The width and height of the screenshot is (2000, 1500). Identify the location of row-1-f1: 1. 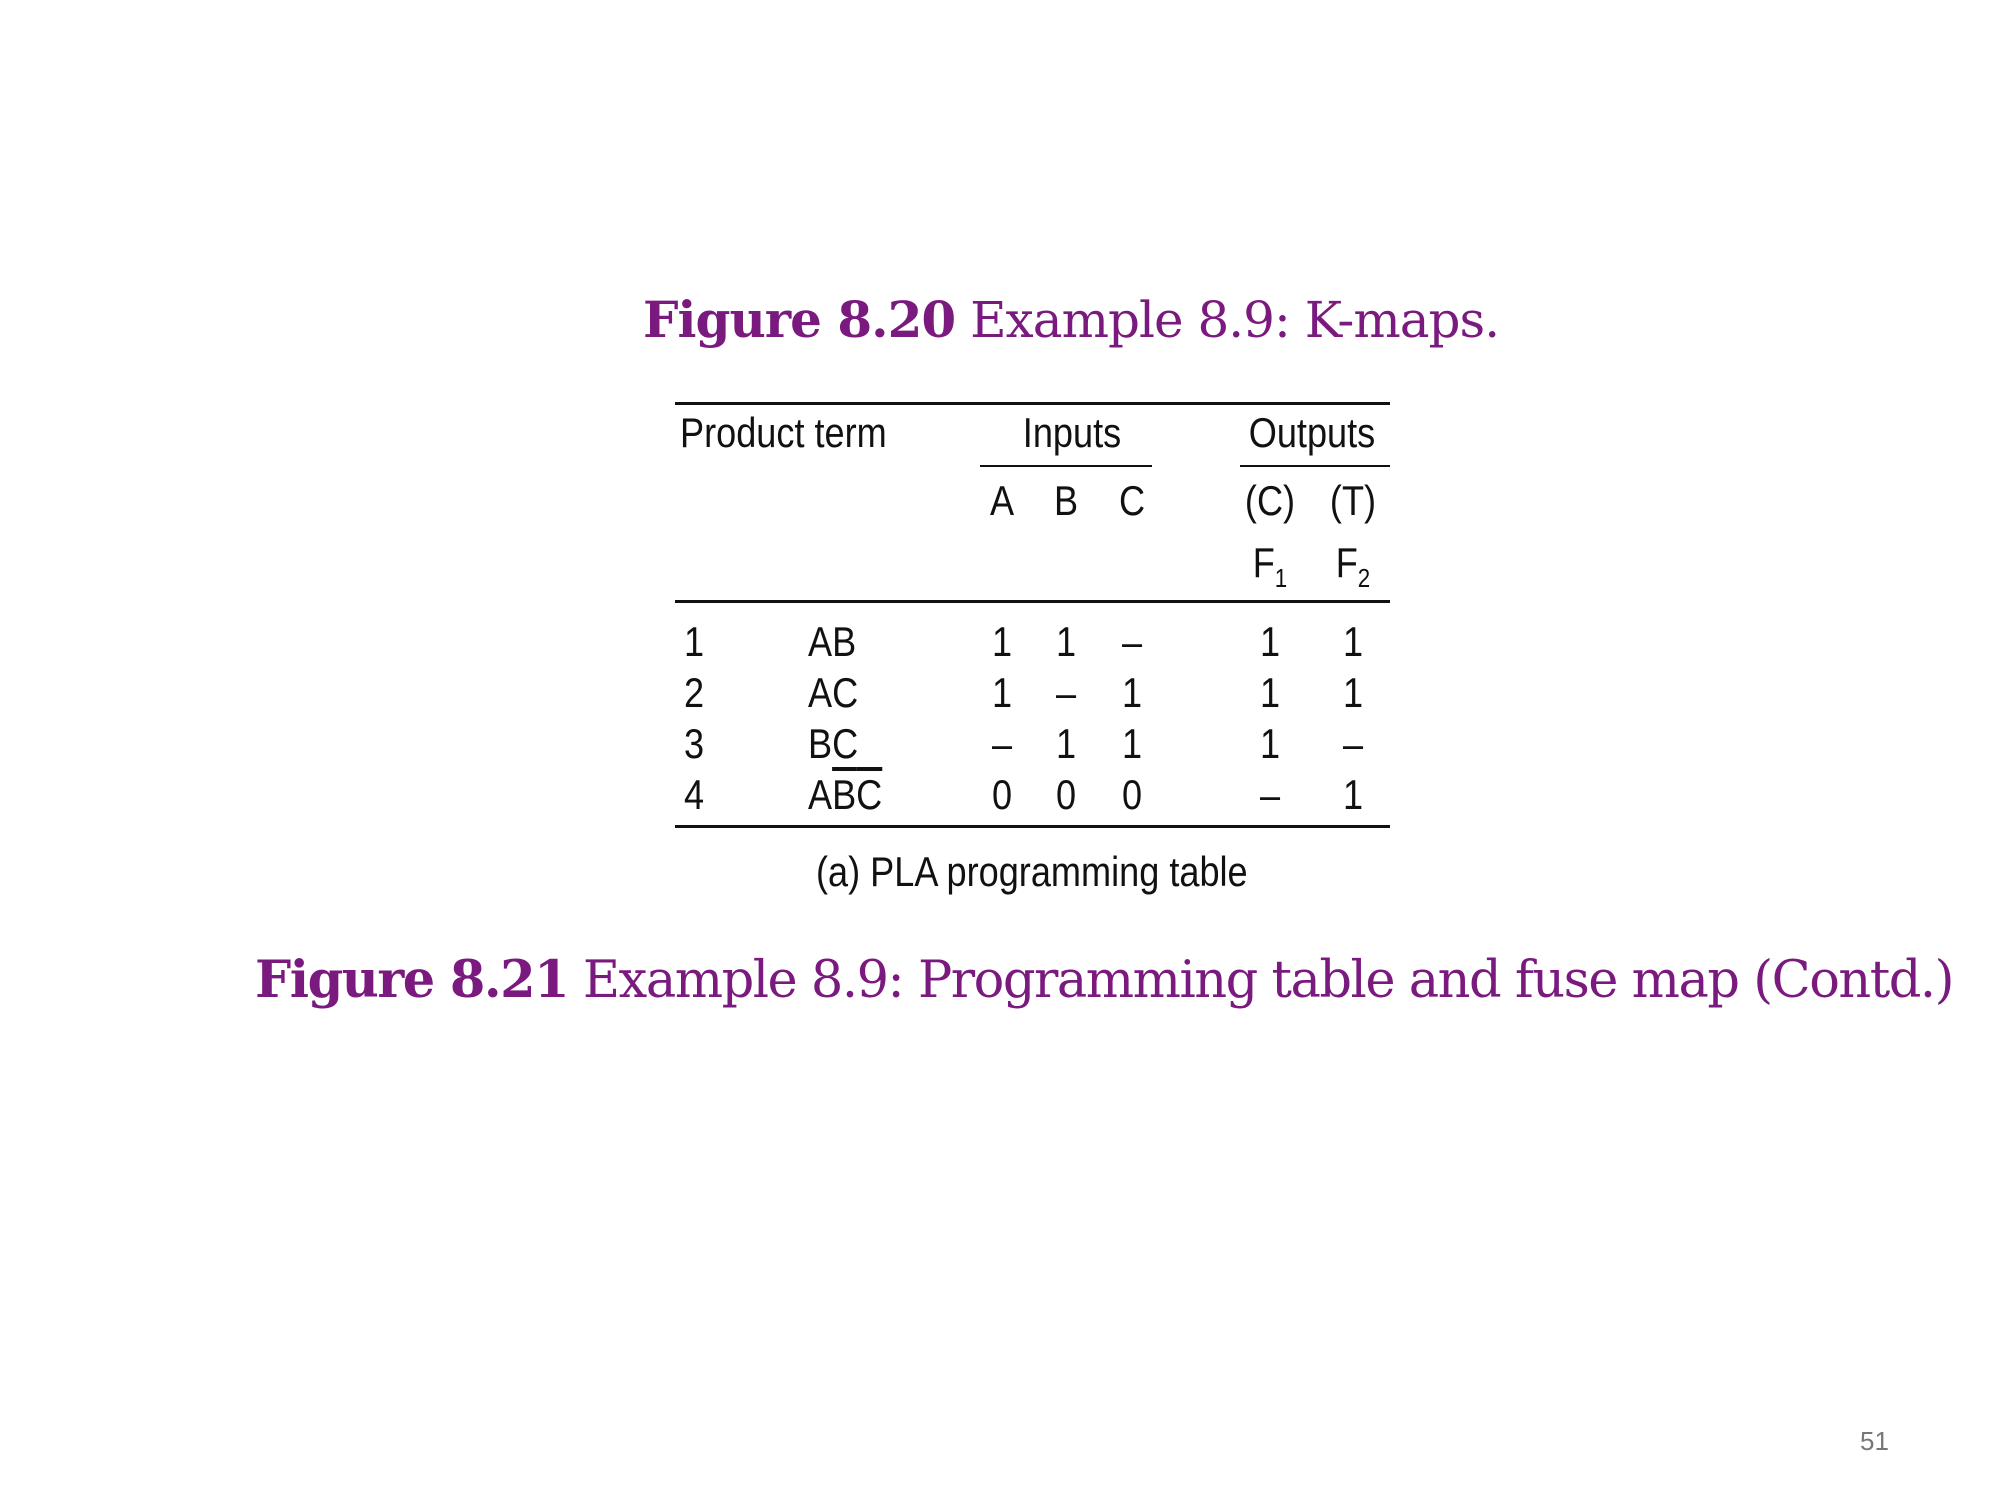
(1270, 641).